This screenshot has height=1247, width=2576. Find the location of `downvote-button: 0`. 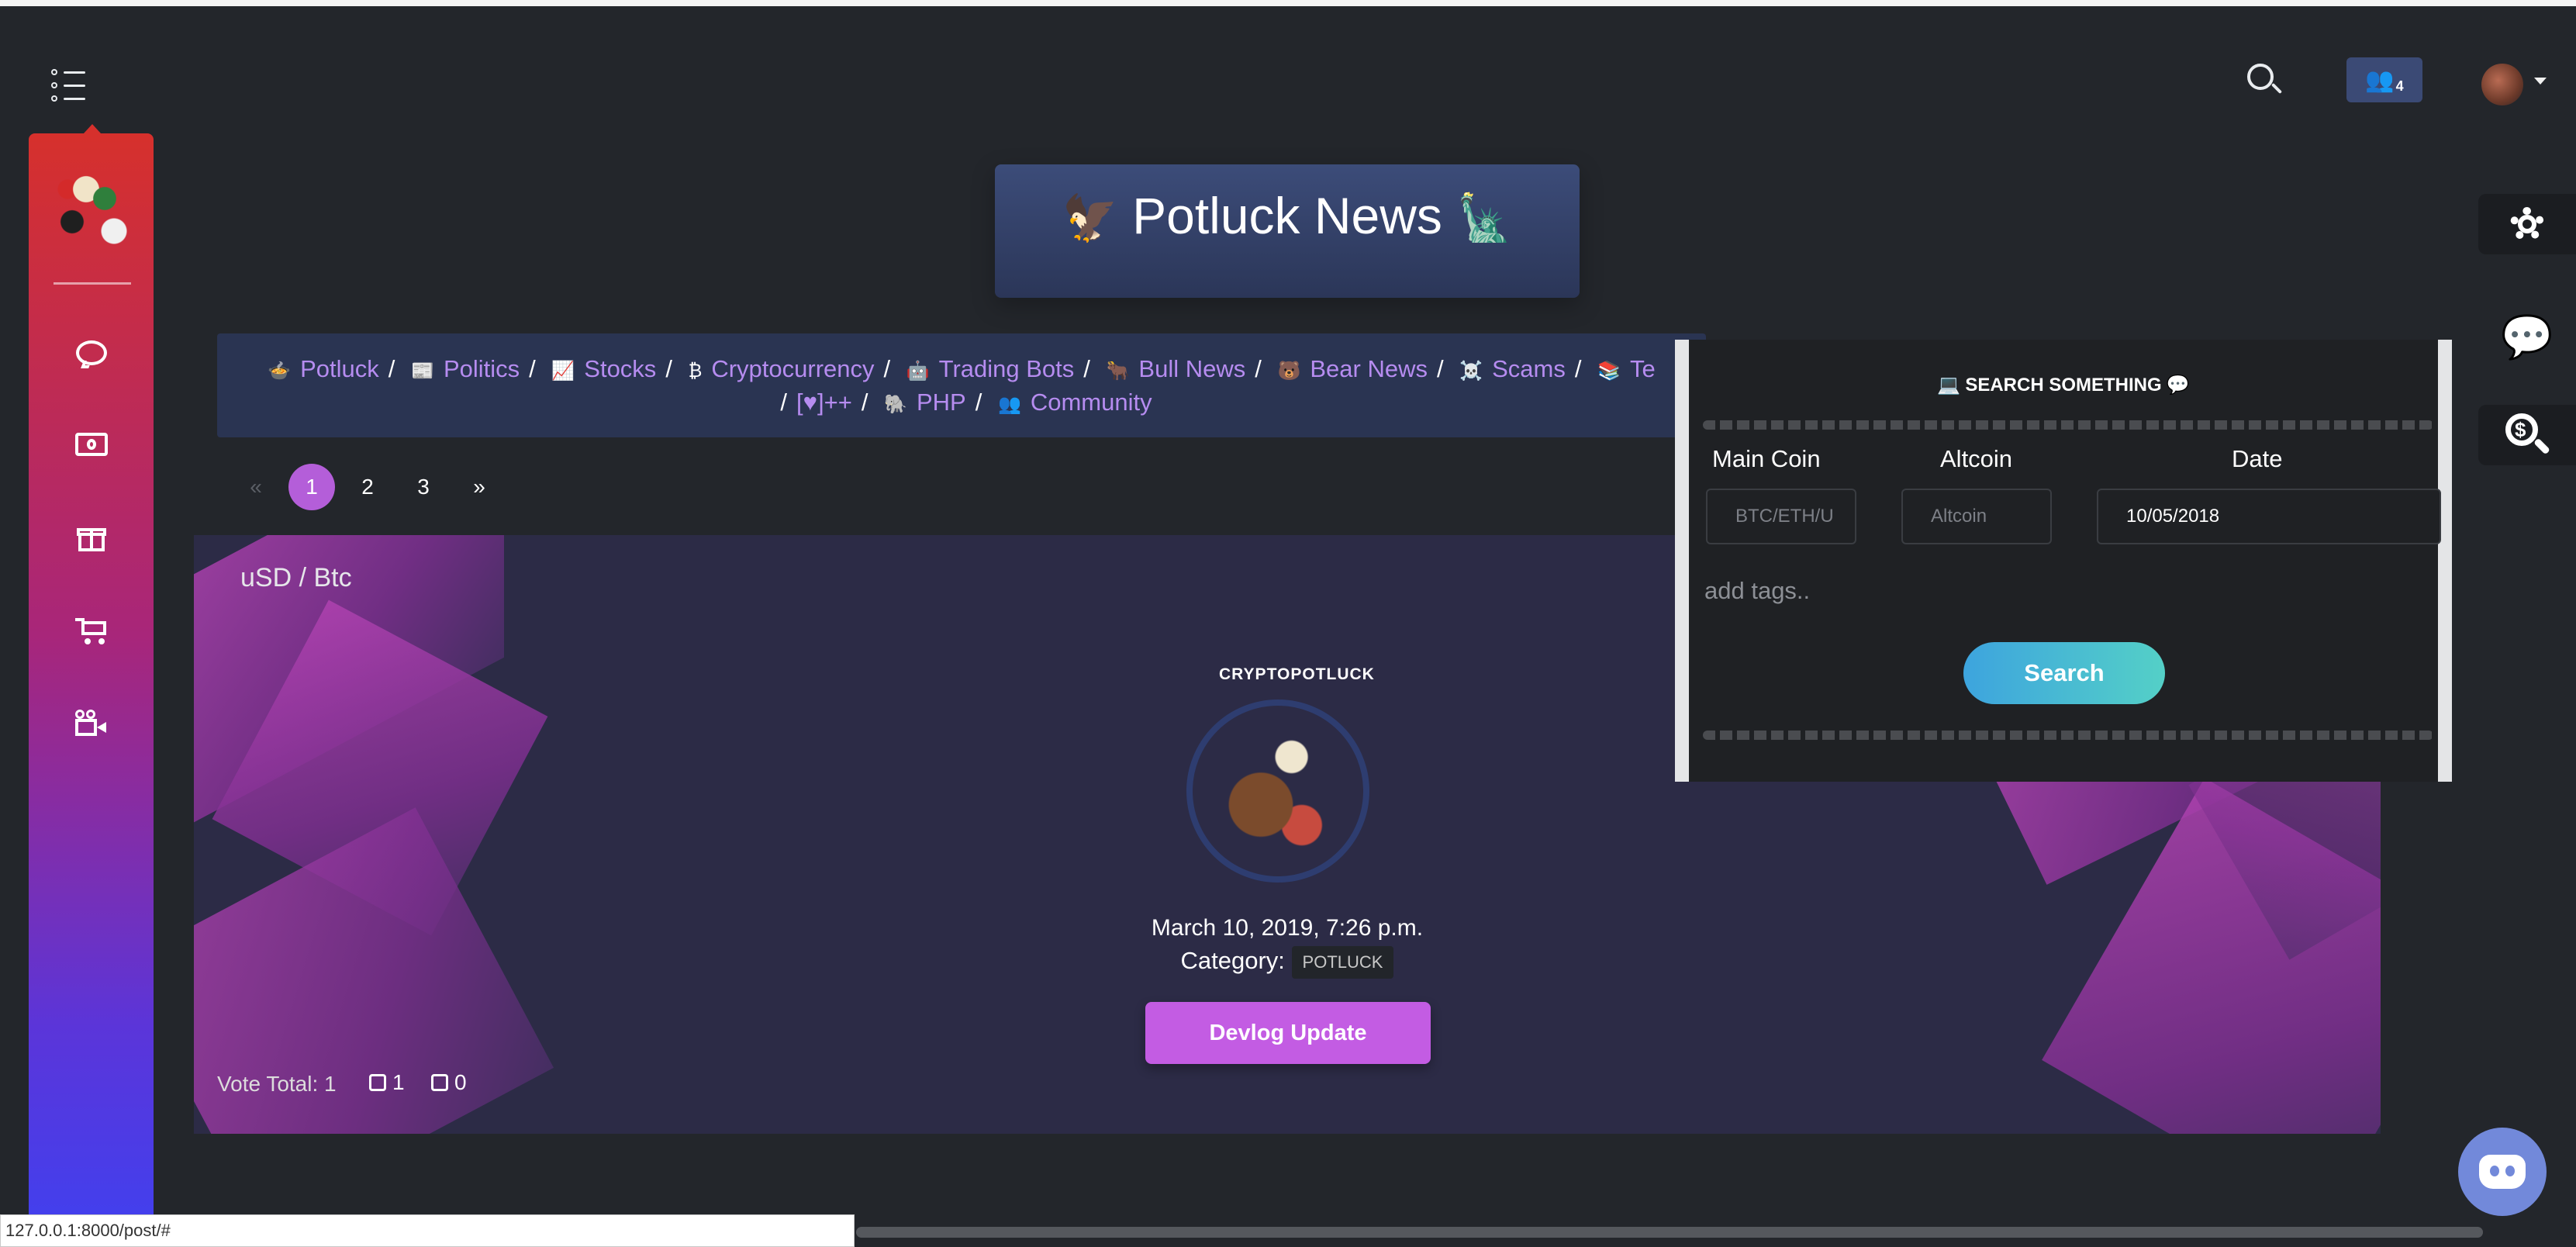

downvote-button: 0 is located at coordinates (449, 1082).